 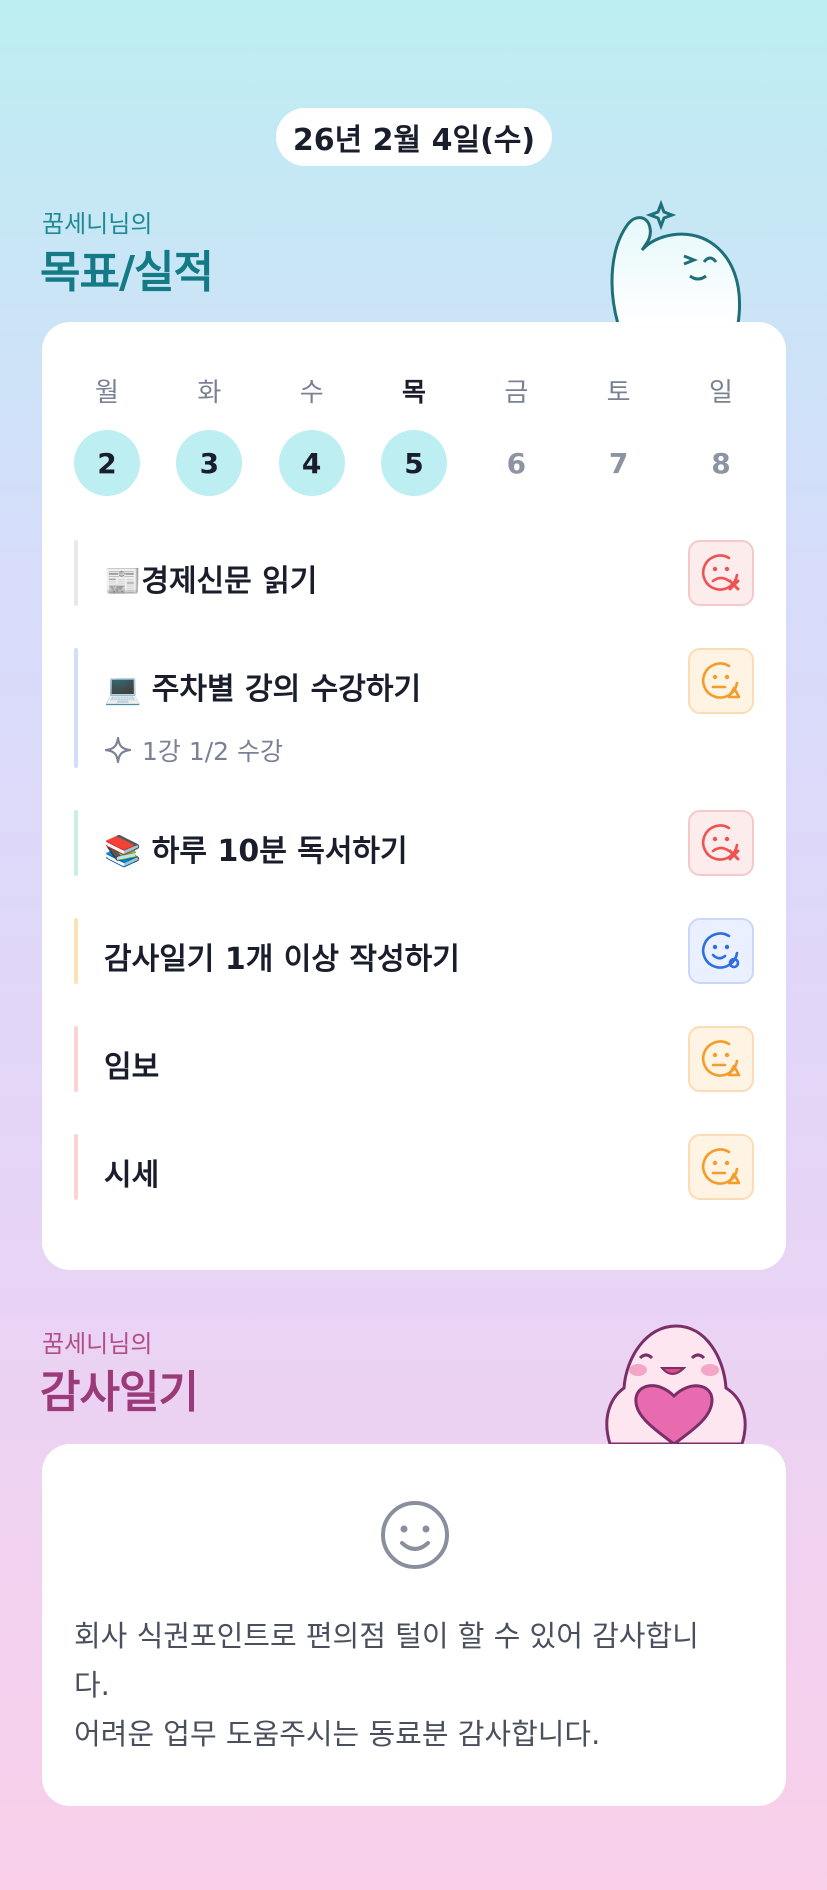 What do you see at coordinates (119, 1392) in the screenshot?
I see `thanks-section-title: 감사일기` at bounding box center [119, 1392].